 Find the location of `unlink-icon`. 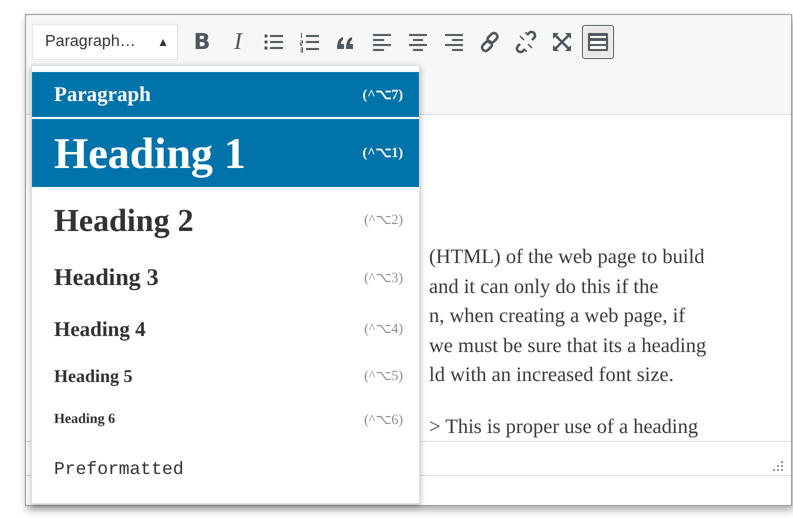

unlink-icon is located at coordinates (526, 42).